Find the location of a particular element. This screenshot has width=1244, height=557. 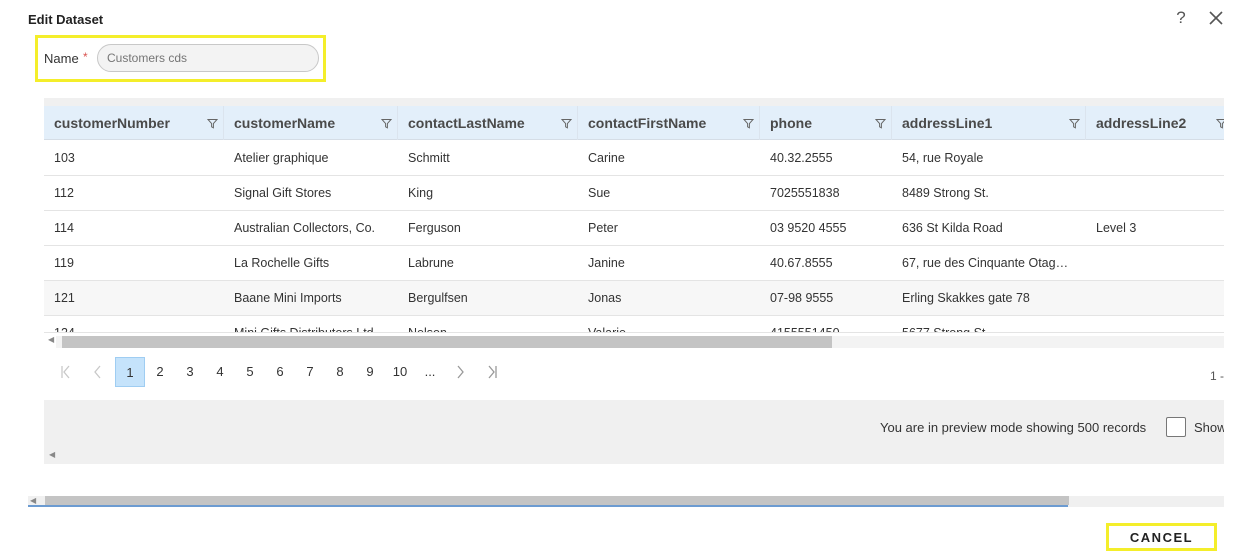

show-all-checkbox is located at coordinates (1176, 427).